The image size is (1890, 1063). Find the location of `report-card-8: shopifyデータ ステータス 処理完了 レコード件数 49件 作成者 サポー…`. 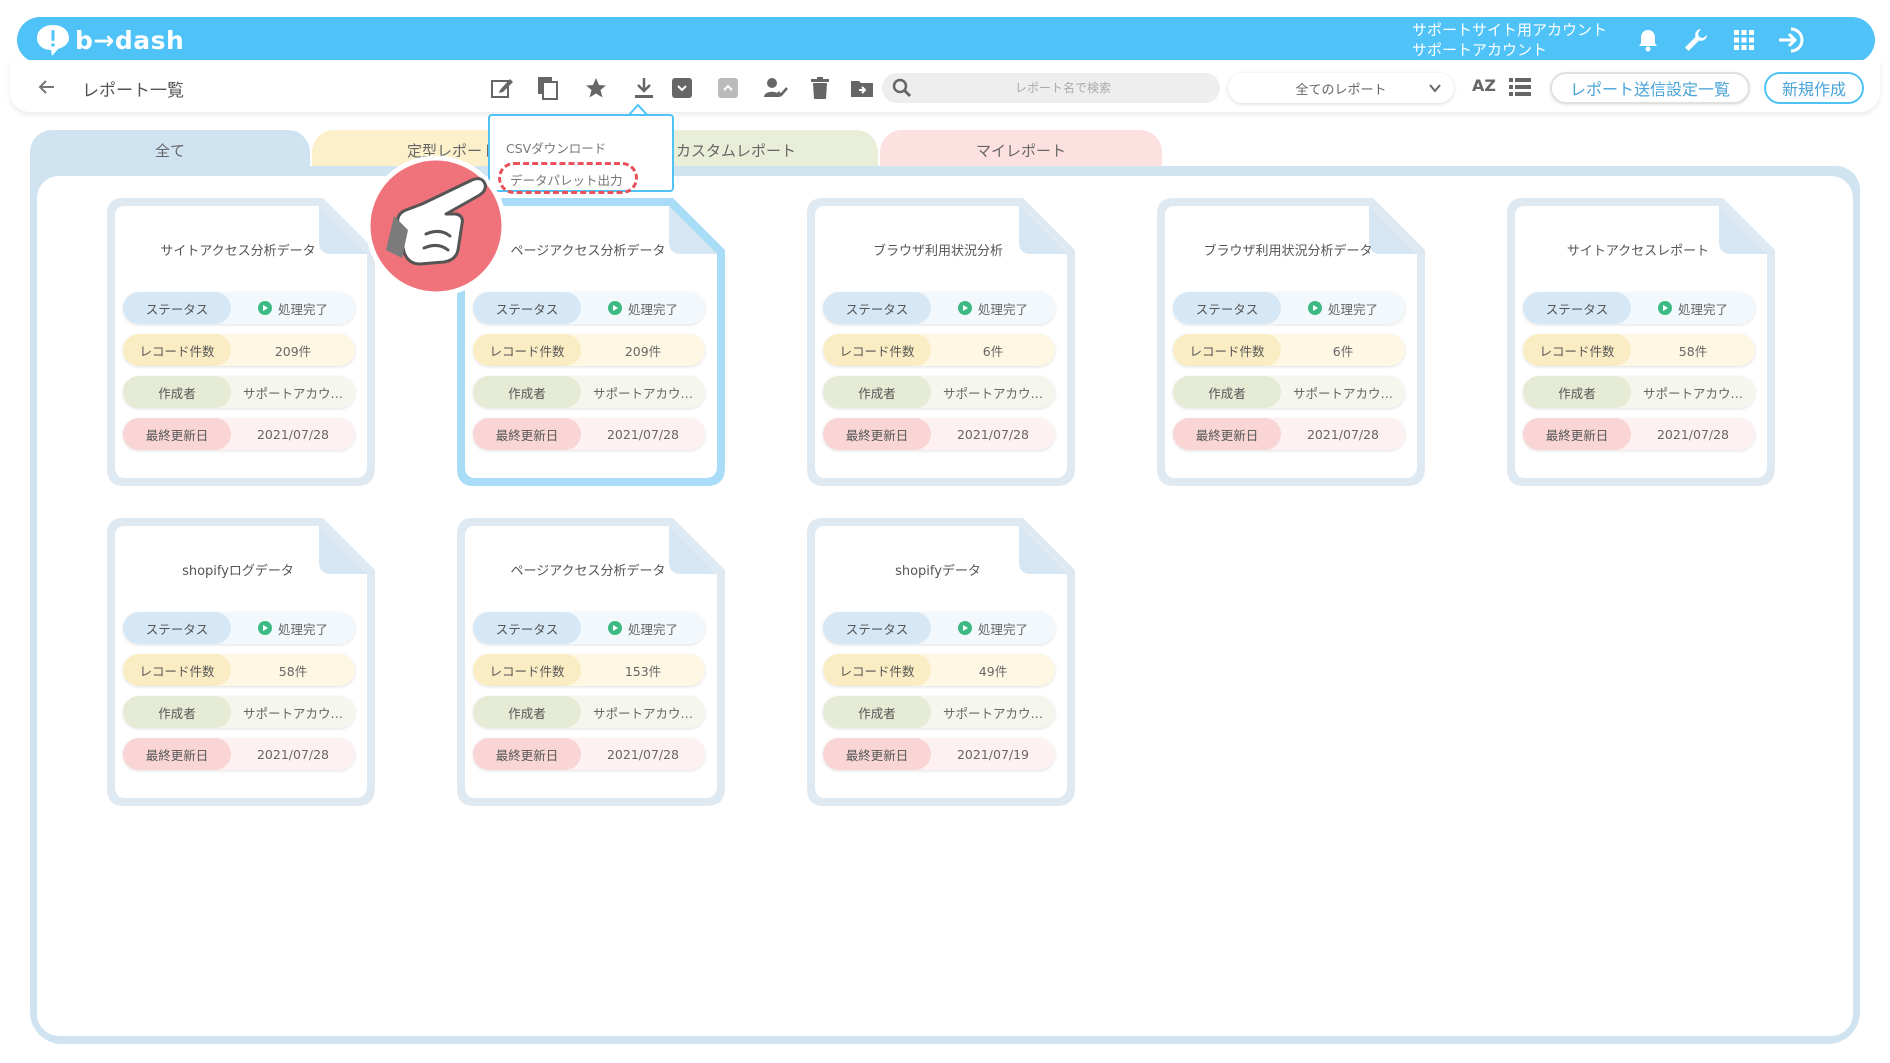

report-card-8: shopifyデータ ステータス 処理完了 レコード件数 49件 作成者 サポー… is located at coordinates (940, 662).